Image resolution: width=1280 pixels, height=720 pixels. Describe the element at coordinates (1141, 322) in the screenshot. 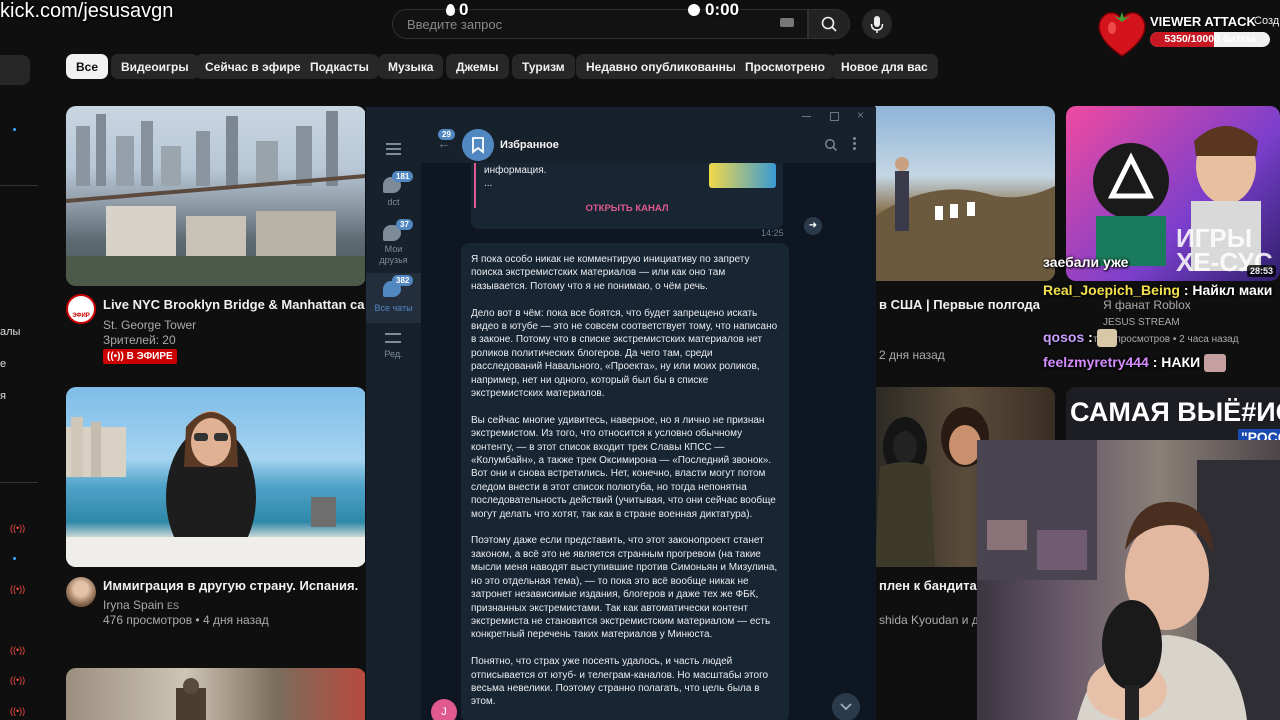

I see `channel-name: JESUS STREAM` at that location.